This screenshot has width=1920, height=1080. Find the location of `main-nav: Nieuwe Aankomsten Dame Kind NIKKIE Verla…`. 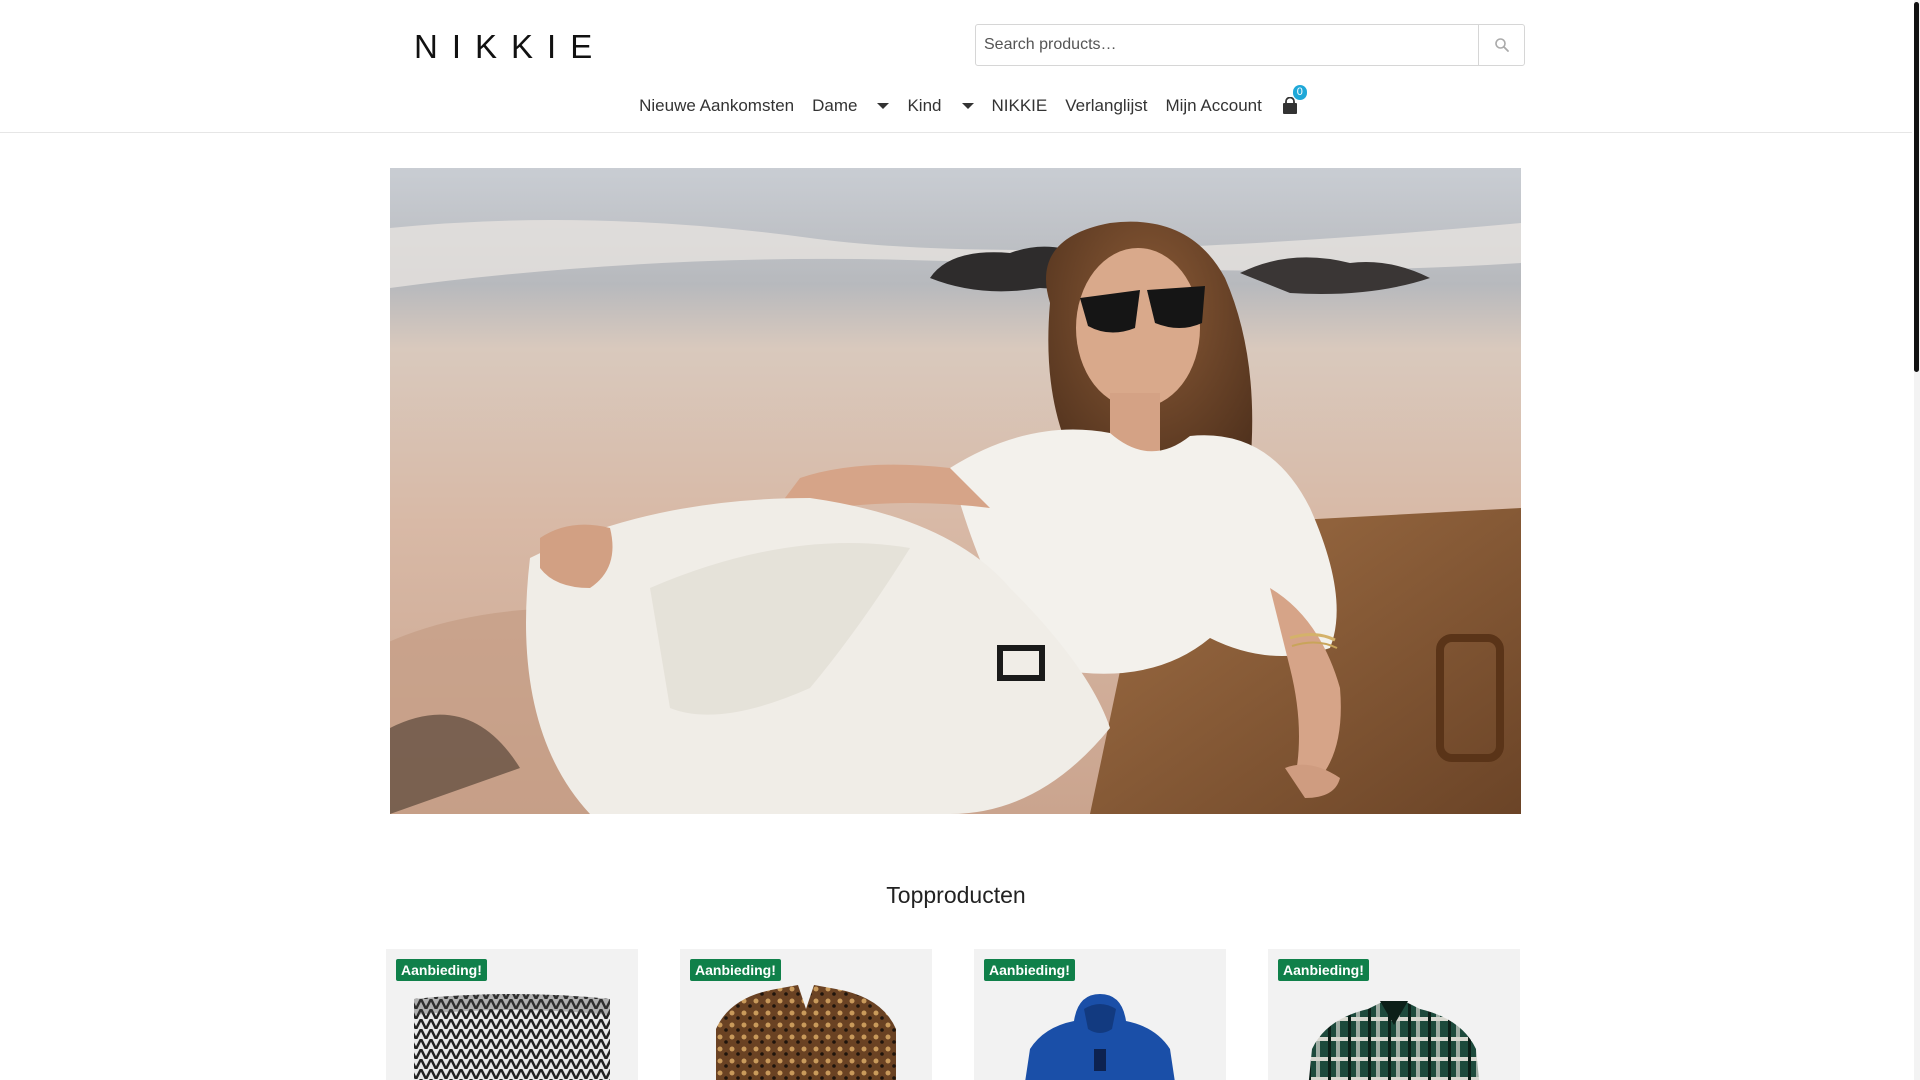

main-nav: Nieuwe Aankomsten Dame Kind NIKKIE Verla… is located at coordinates (956, 100).